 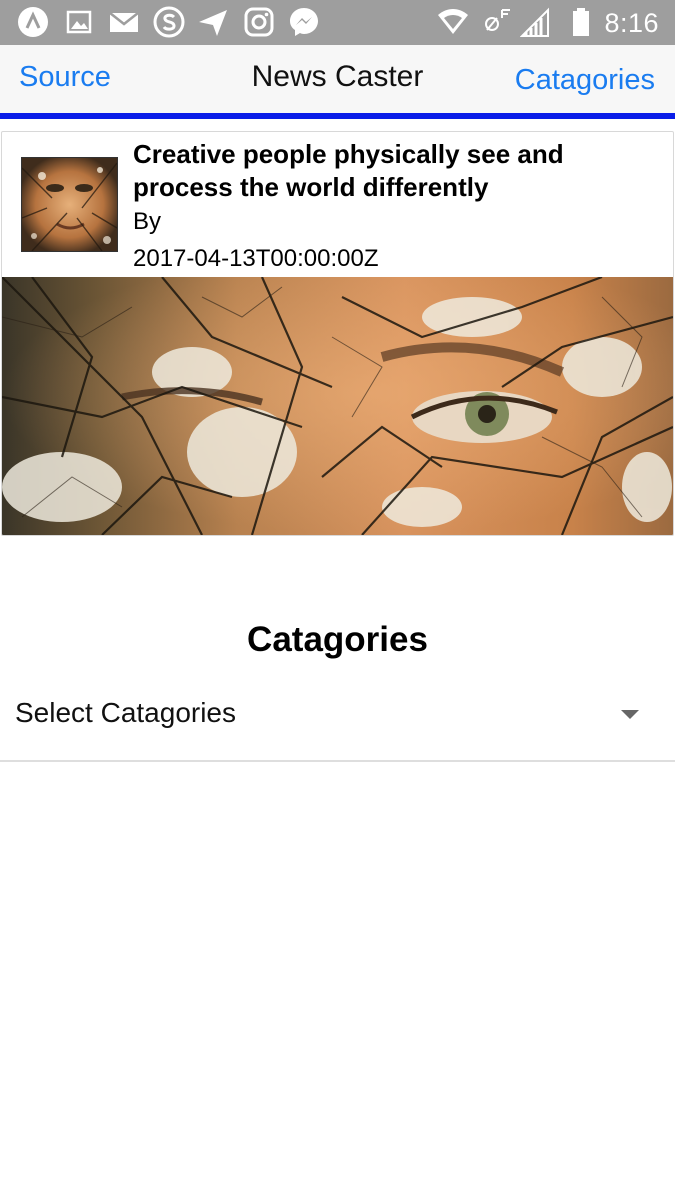 I want to click on send-icon, so click(x=213, y=23).